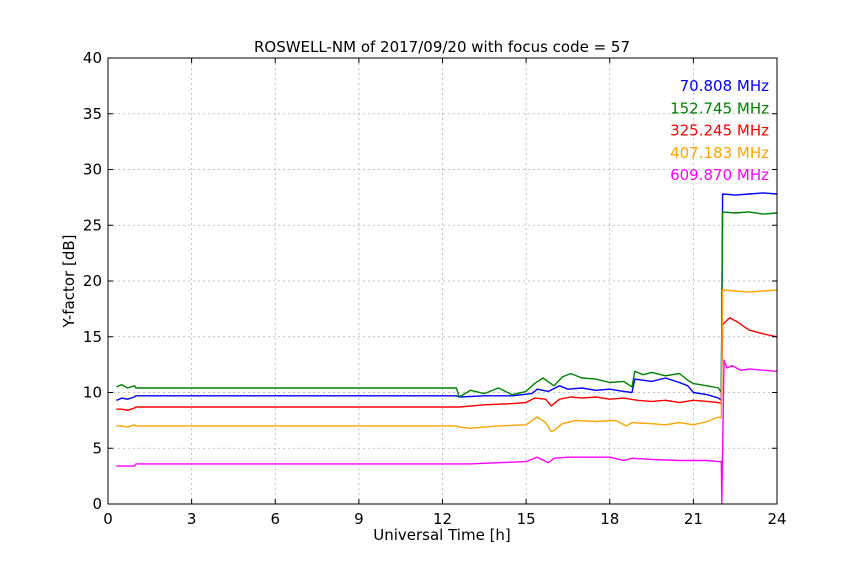 Image resolution: width=864 pixels, height=576 pixels. I want to click on y-tick-label: 30, so click(92, 170).